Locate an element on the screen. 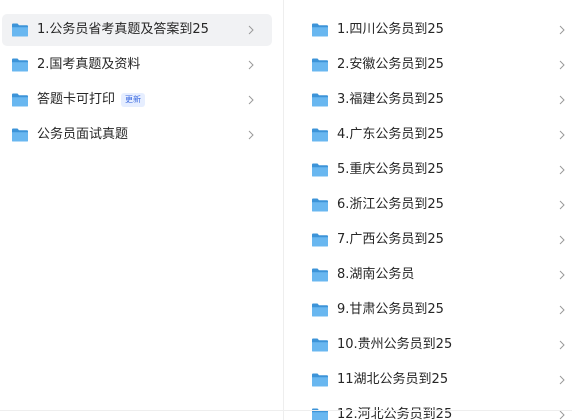  folder-label: 4.广东公务员到25 is located at coordinates (390, 134).